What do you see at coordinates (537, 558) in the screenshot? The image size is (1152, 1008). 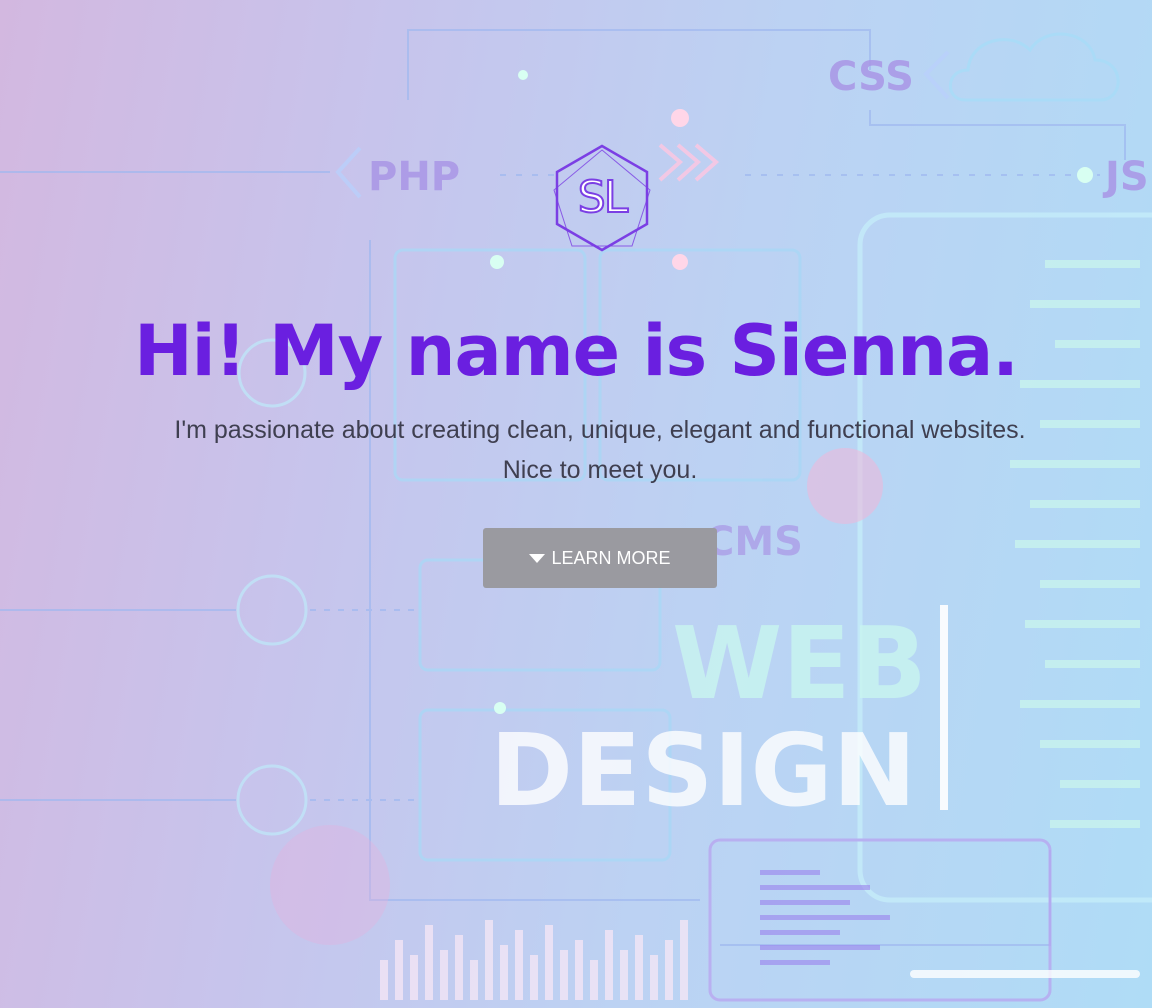 I see `caret-down-icon` at bounding box center [537, 558].